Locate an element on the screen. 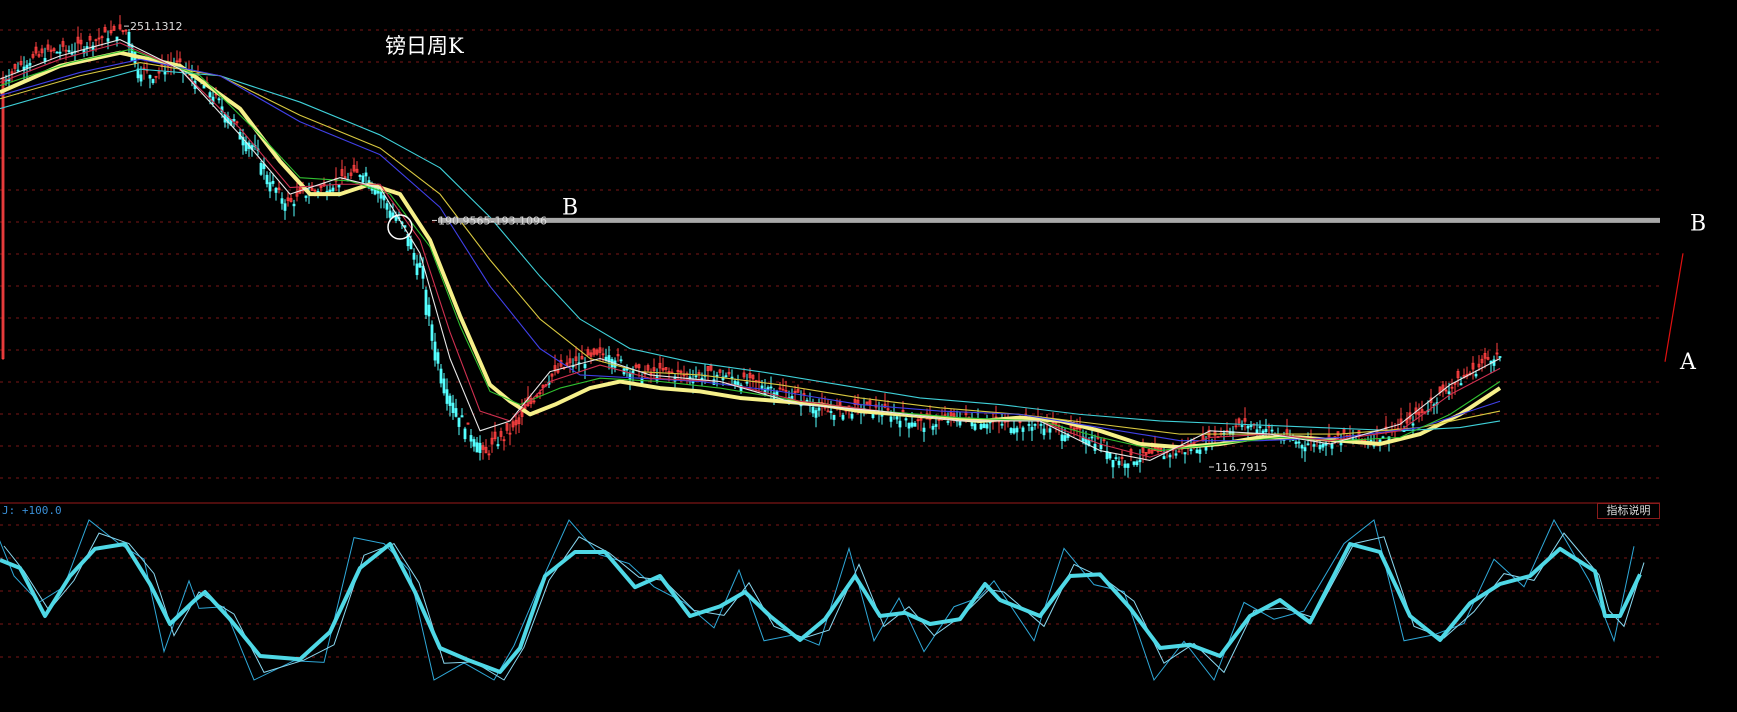 The height and width of the screenshot is (712, 1737). annotation-1: 190.9565-193.1096 is located at coordinates (492, 220).